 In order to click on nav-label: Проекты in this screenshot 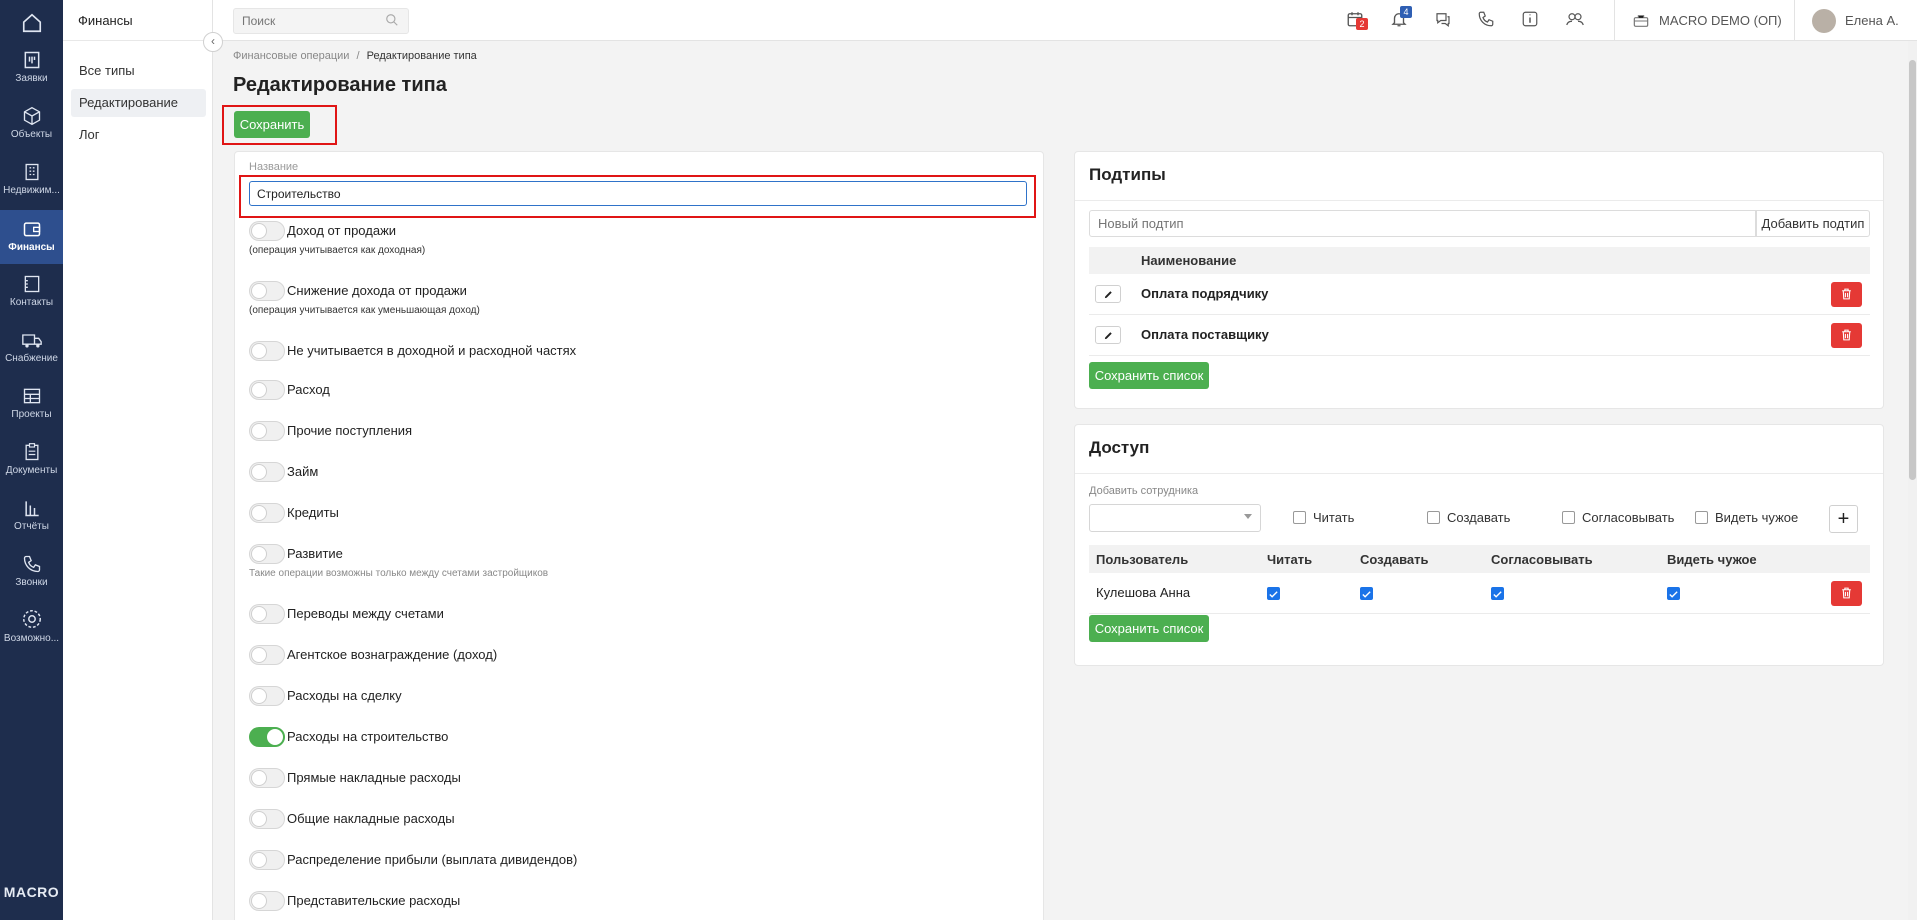, I will do `click(31, 414)`.